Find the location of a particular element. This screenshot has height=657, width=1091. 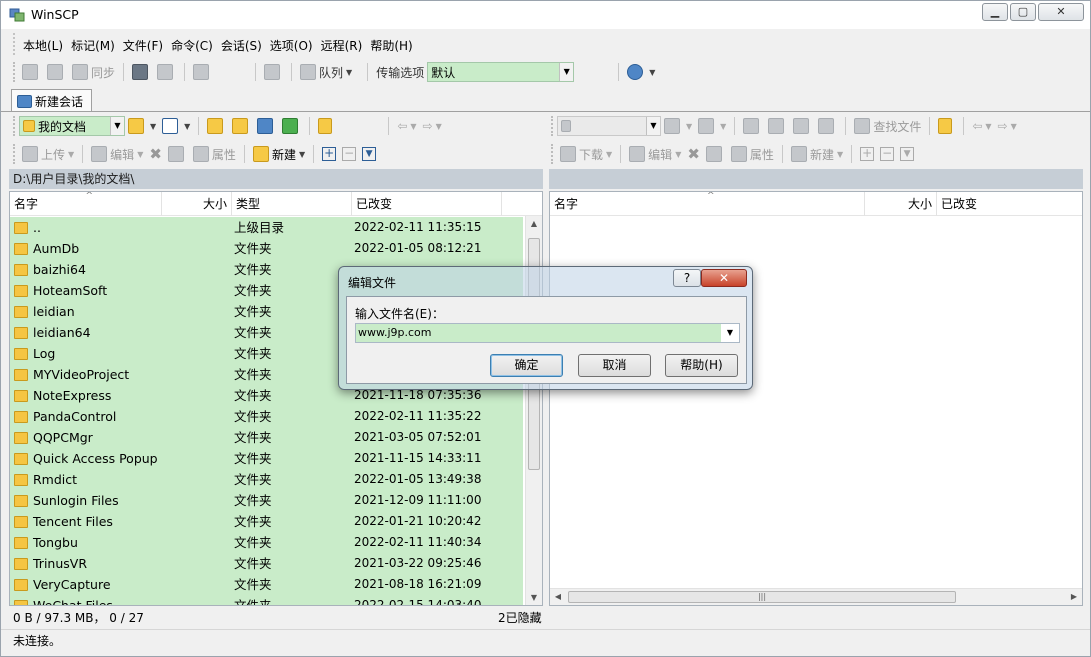

maximize-button: ▢ is located at coordinates (1023, 12).